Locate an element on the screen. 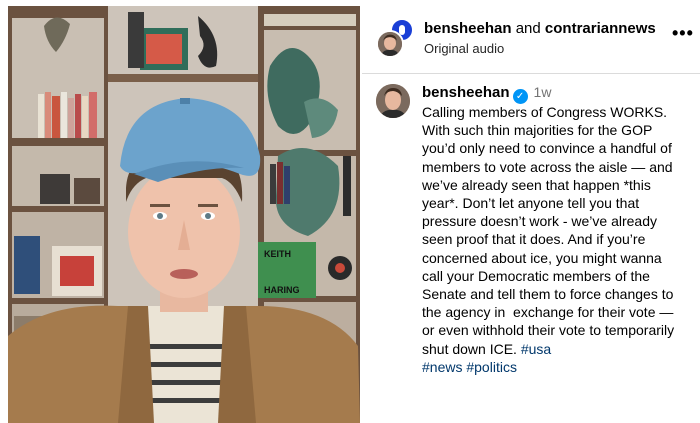 This screenshot has height=423, width=700. header-user1-link: bensheehan is located at coordinates (468, 28).